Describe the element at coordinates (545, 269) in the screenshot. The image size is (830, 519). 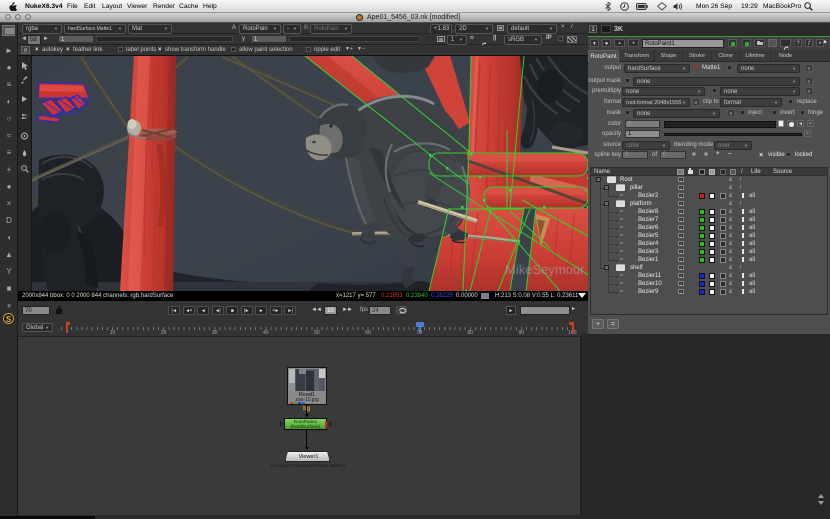
I see `svg-text: MikeSeymour` at that location.